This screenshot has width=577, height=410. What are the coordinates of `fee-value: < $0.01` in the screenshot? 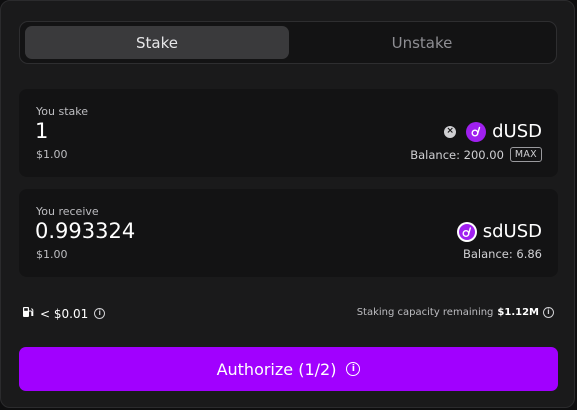 It's located at (64, 313).